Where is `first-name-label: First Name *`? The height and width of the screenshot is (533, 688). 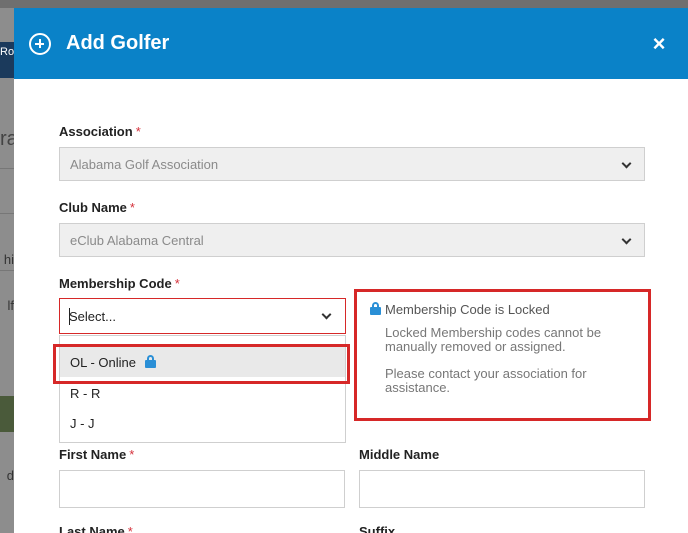
first-name-label: First Name * is located at coordinates (97, 454).